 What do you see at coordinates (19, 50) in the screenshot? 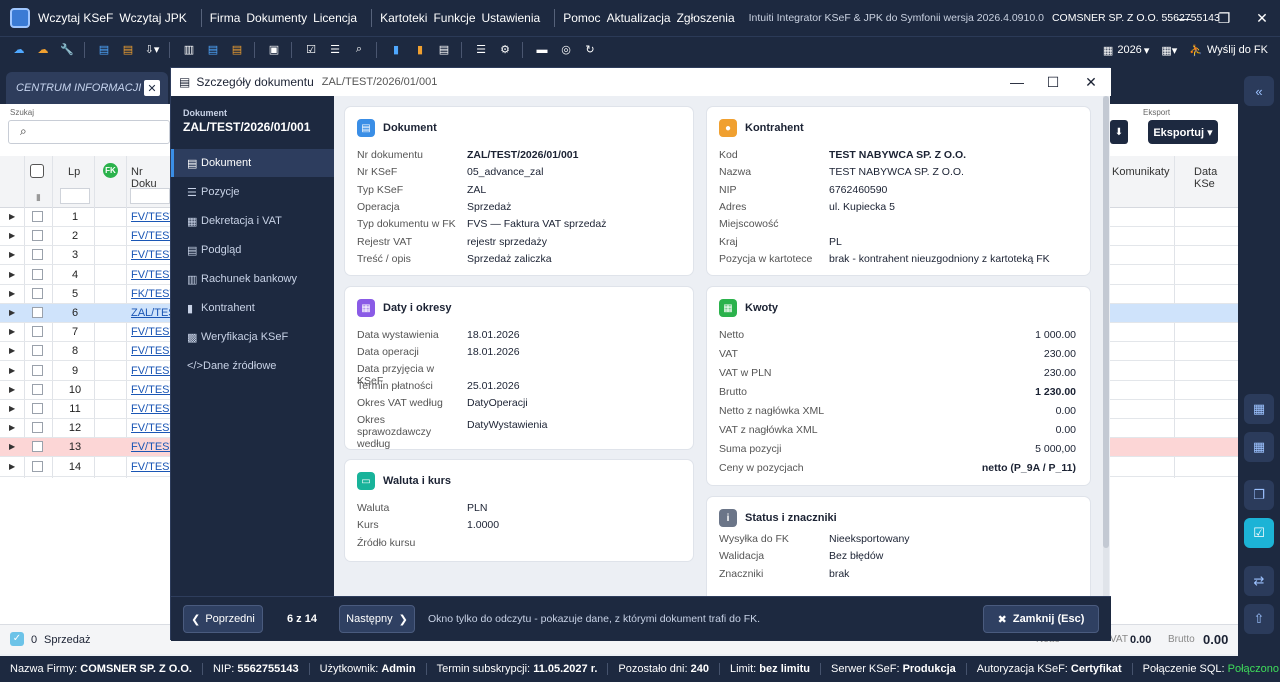
I see `cloud-upload-icon: ☁` at bounding box center [19, 50].